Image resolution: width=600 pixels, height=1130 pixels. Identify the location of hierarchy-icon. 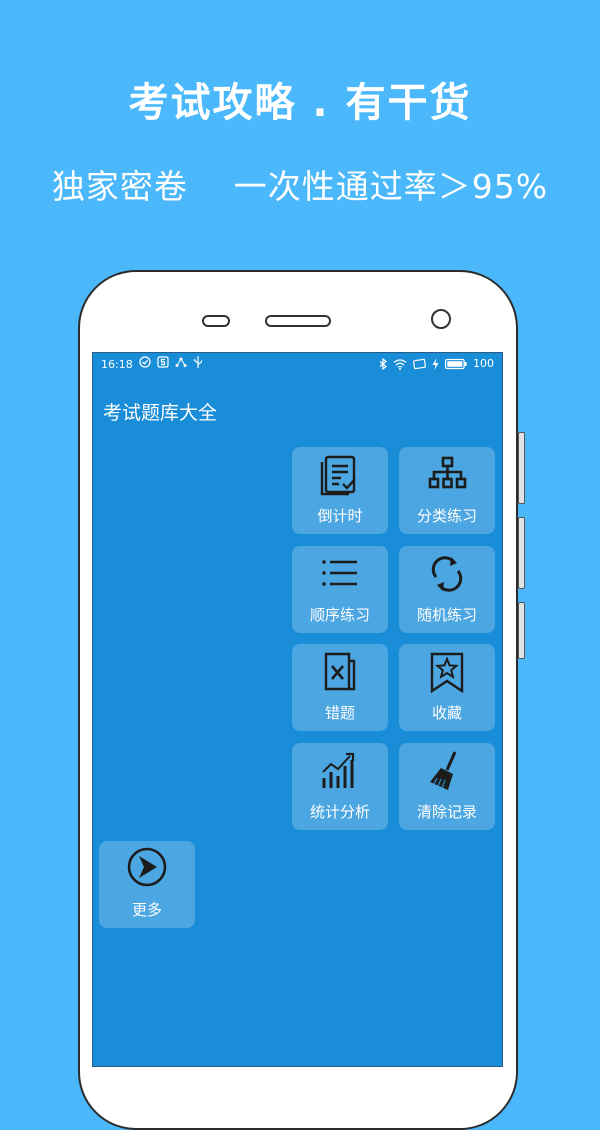
(447, 472).